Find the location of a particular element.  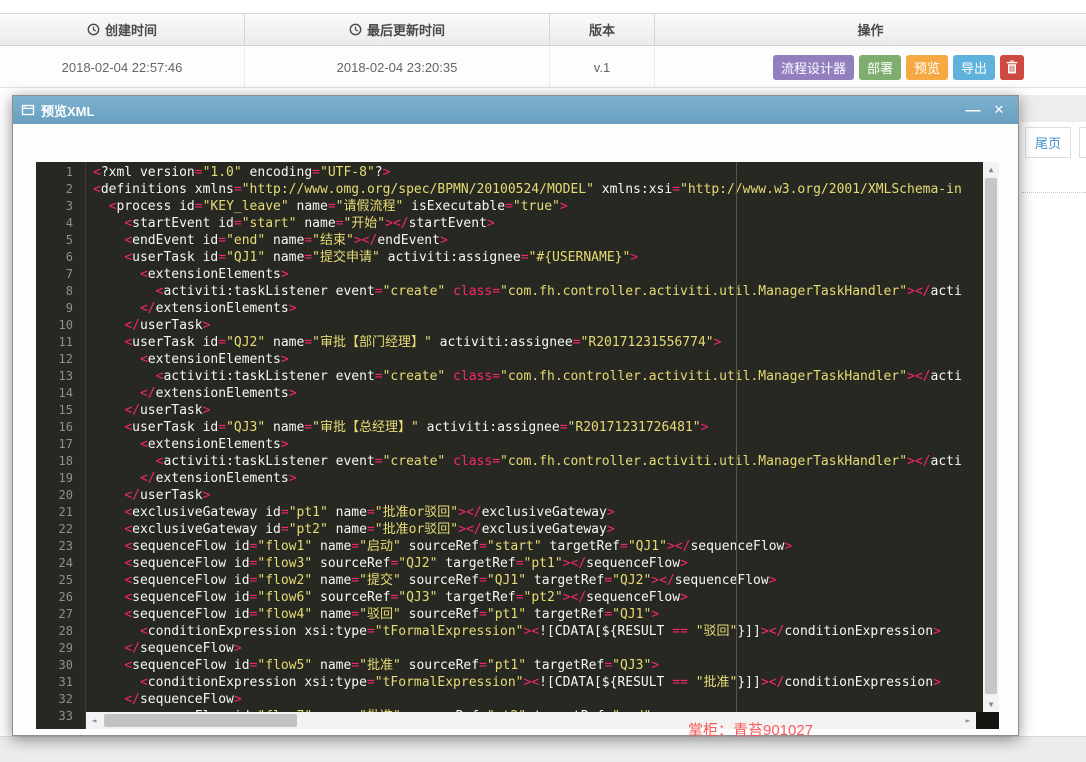

column-header-label: 创建时间 is located at coordinates (130, 30).